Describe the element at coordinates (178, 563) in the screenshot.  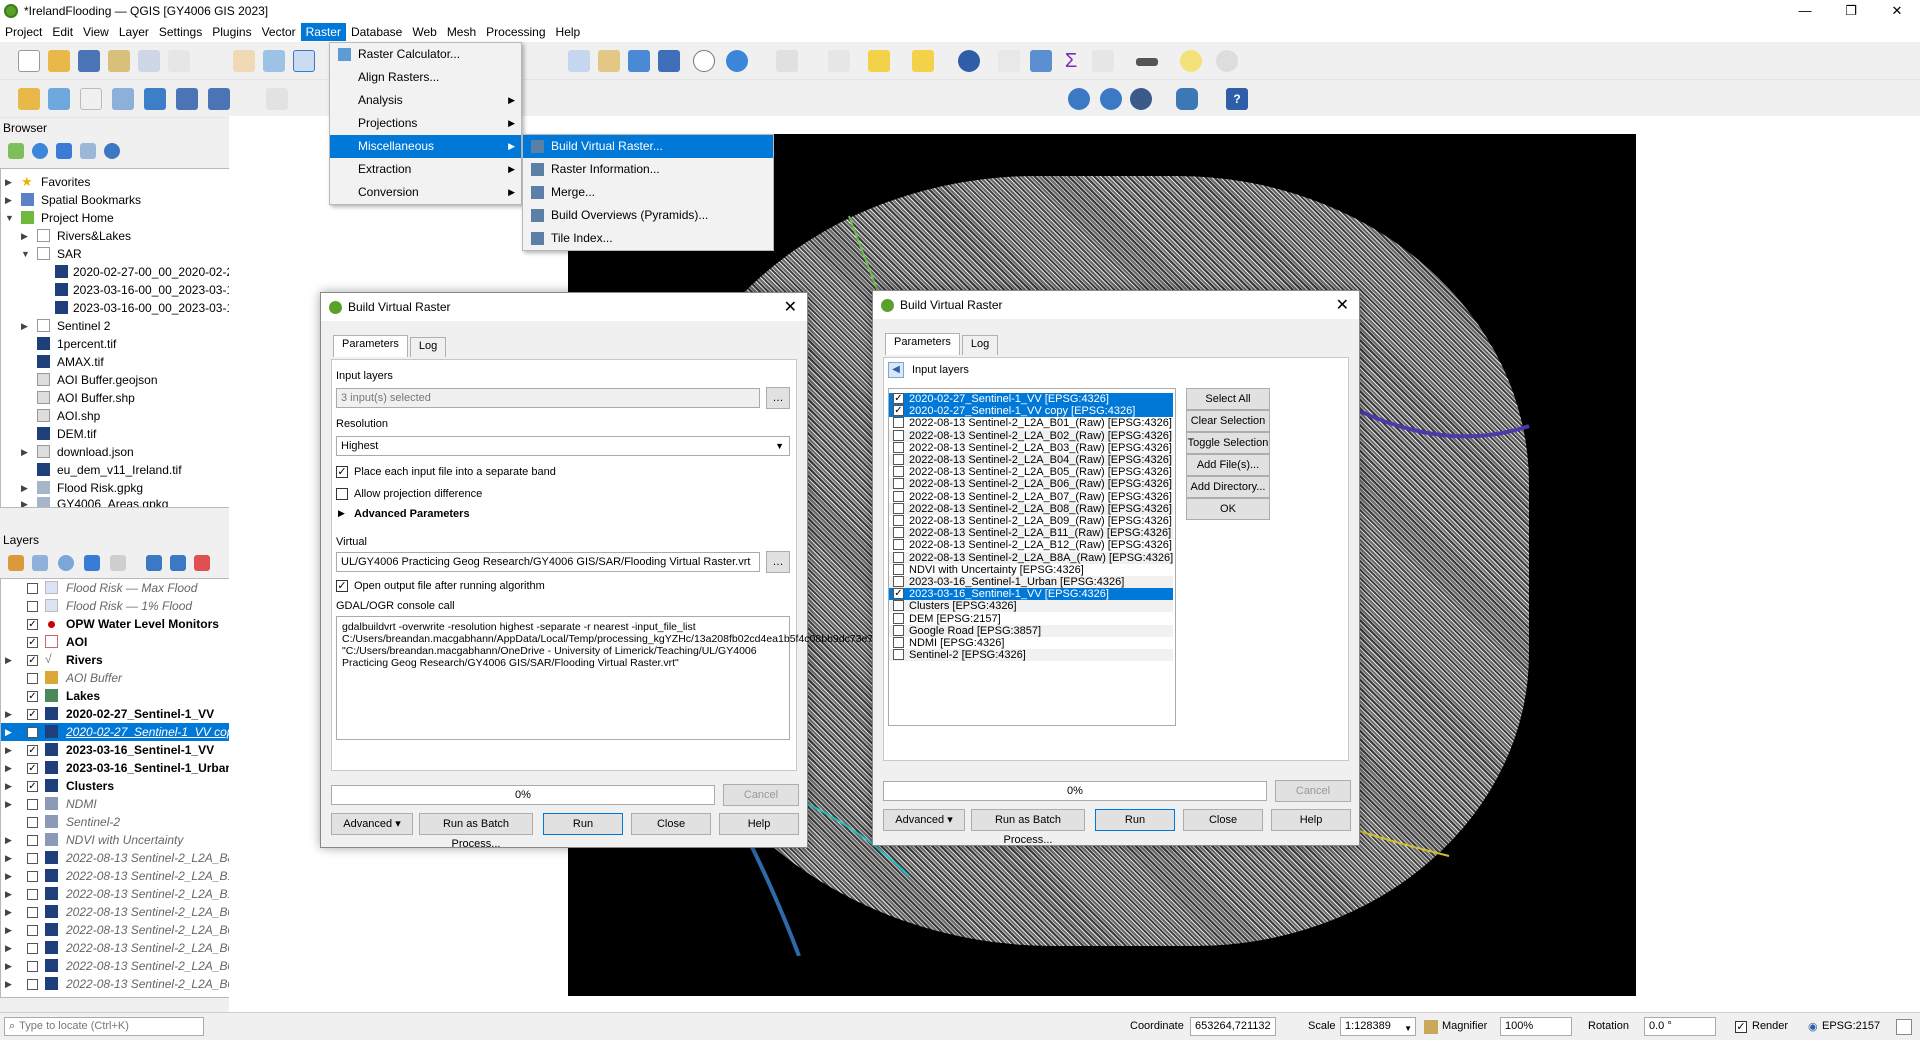
I see `collapse-all-layers-icon` at that location.